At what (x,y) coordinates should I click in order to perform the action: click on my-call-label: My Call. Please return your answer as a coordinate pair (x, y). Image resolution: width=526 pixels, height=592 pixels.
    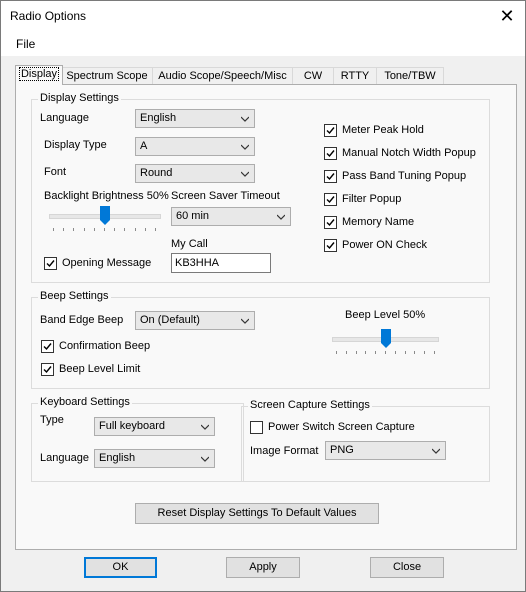
    Looking at the image, I should click on (189, 244).